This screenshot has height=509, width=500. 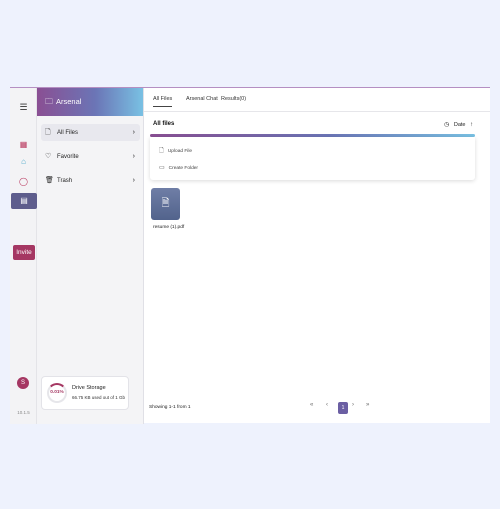 I want to click on file-thumbnail: 🗎, so click(x=165, y=204).